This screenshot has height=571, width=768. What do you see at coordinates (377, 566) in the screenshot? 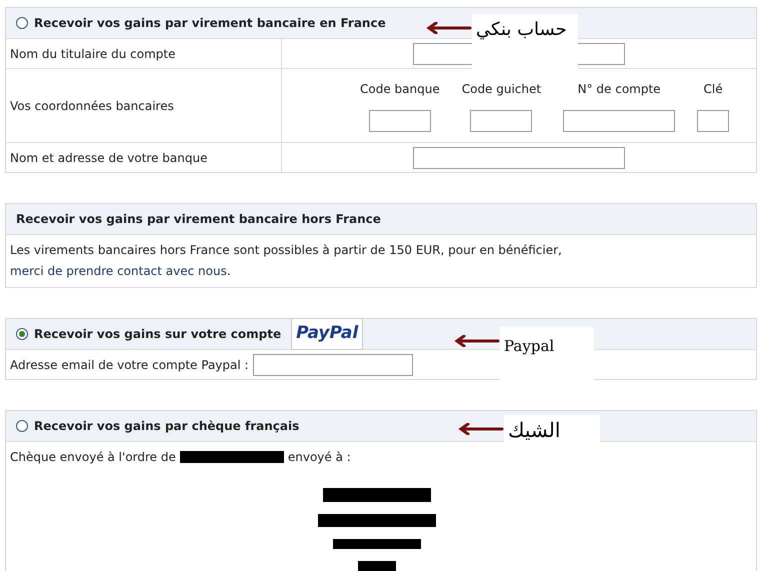
I see `redaction-bar` at bounding box center [377, 566].